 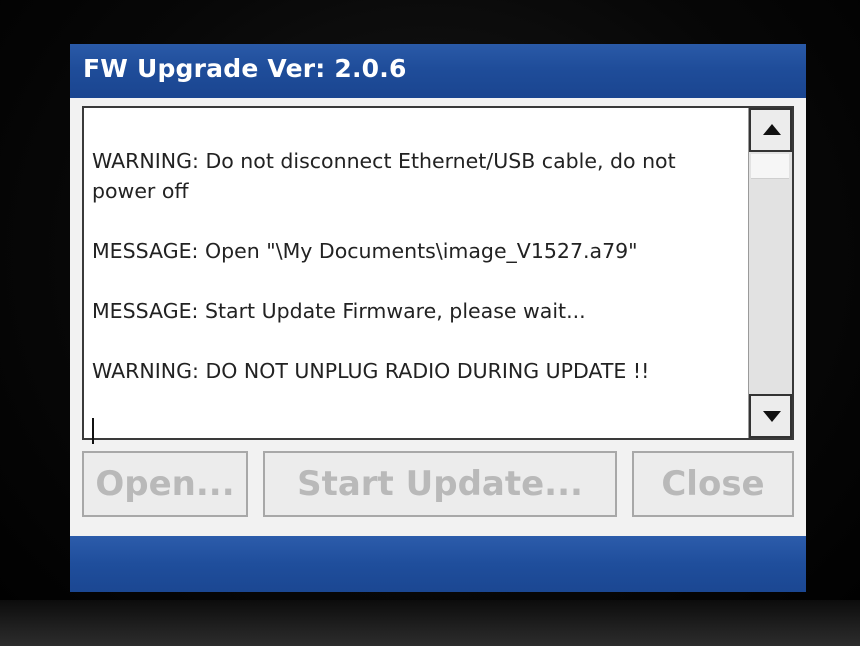 I want to click on arrow-up-icon, so click(x=772, y=129).